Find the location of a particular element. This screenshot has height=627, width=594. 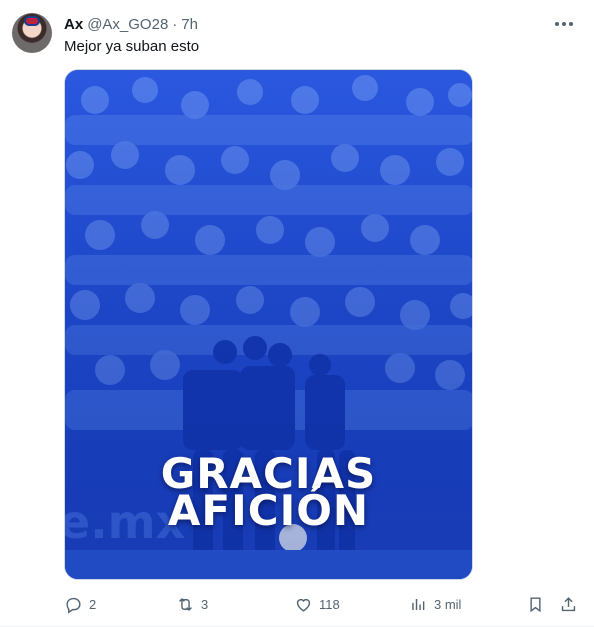

reply-button: 2 is located at coordinates (80, 604).